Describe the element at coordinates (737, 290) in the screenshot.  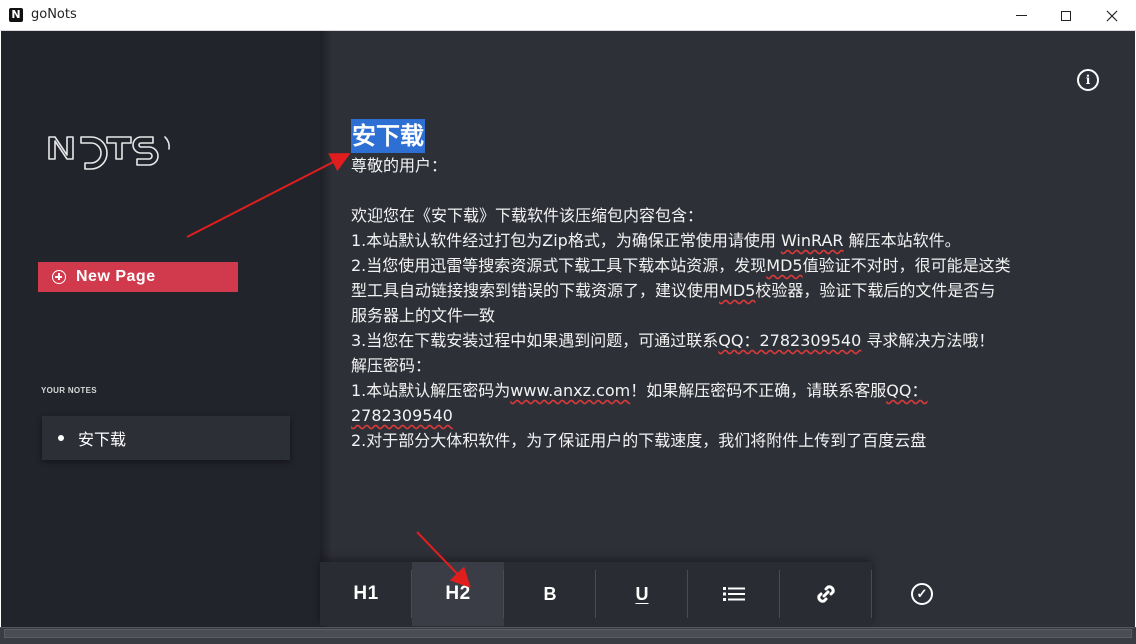
I see `md5-word-2: MD5` at that location.